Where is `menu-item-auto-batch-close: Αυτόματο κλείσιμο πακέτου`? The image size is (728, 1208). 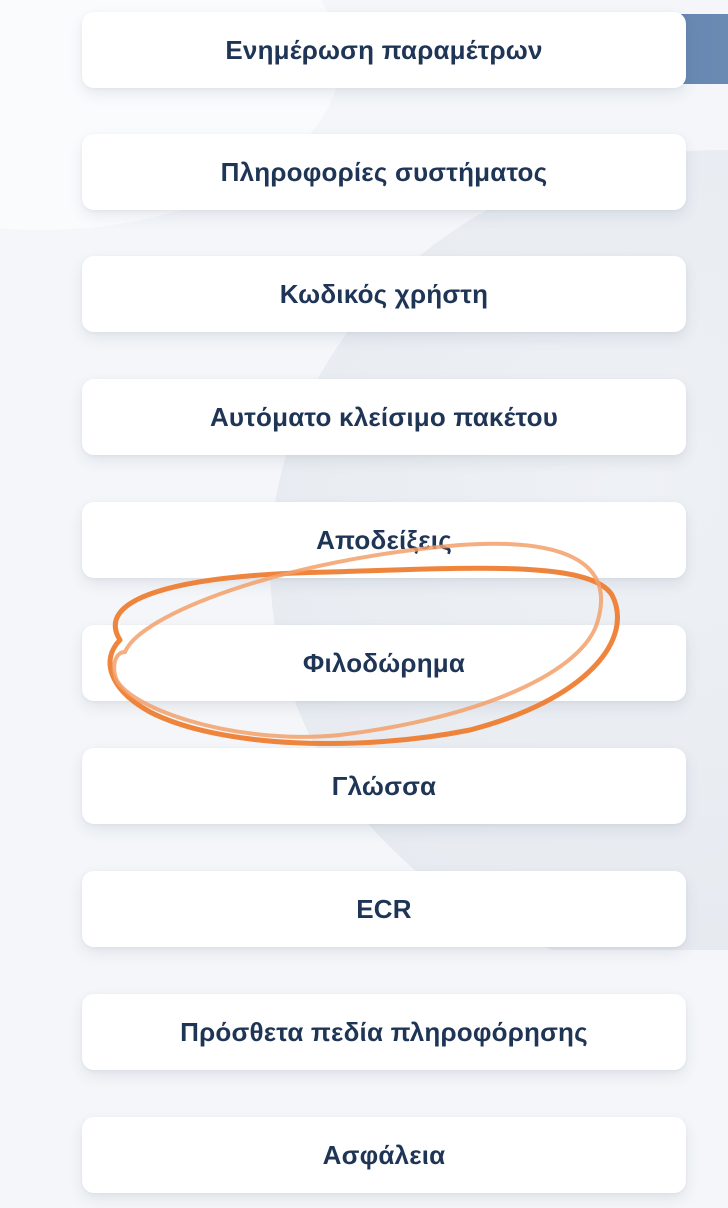
menu-item-auto-batch-close: Αυτόματο κλείσιμο πακέτου is located at coordinates (384, 417).